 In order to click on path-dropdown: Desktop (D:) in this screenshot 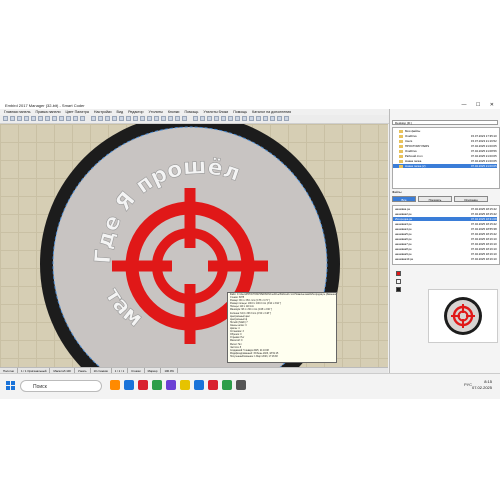, I will do `click(445, 122)`.